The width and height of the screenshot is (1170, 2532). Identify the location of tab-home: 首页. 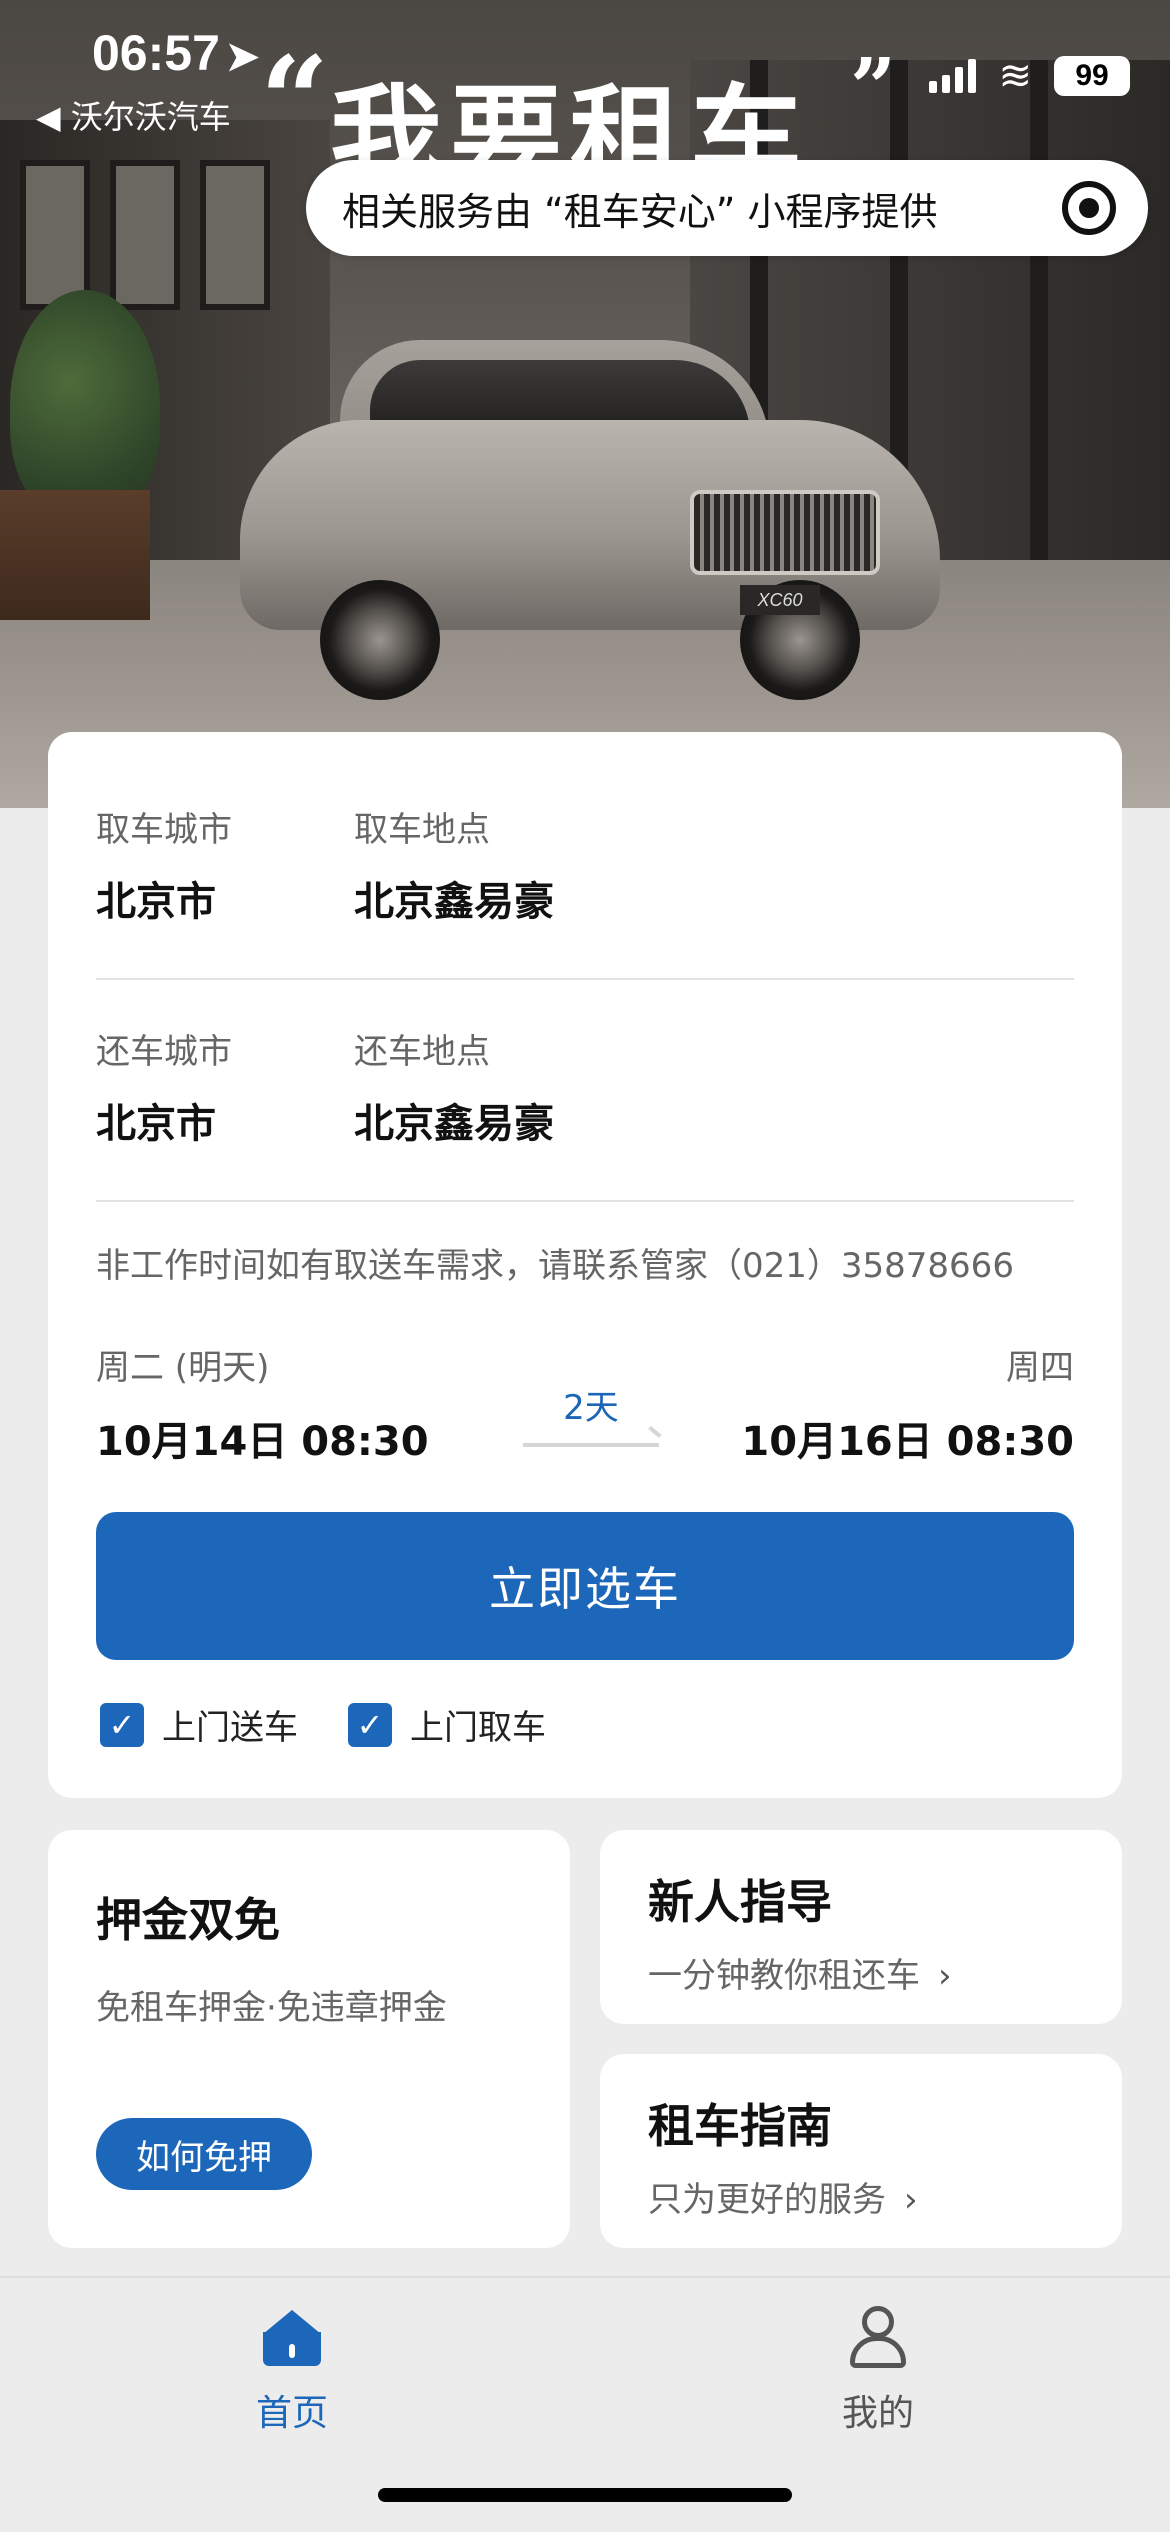
(292, 2367).